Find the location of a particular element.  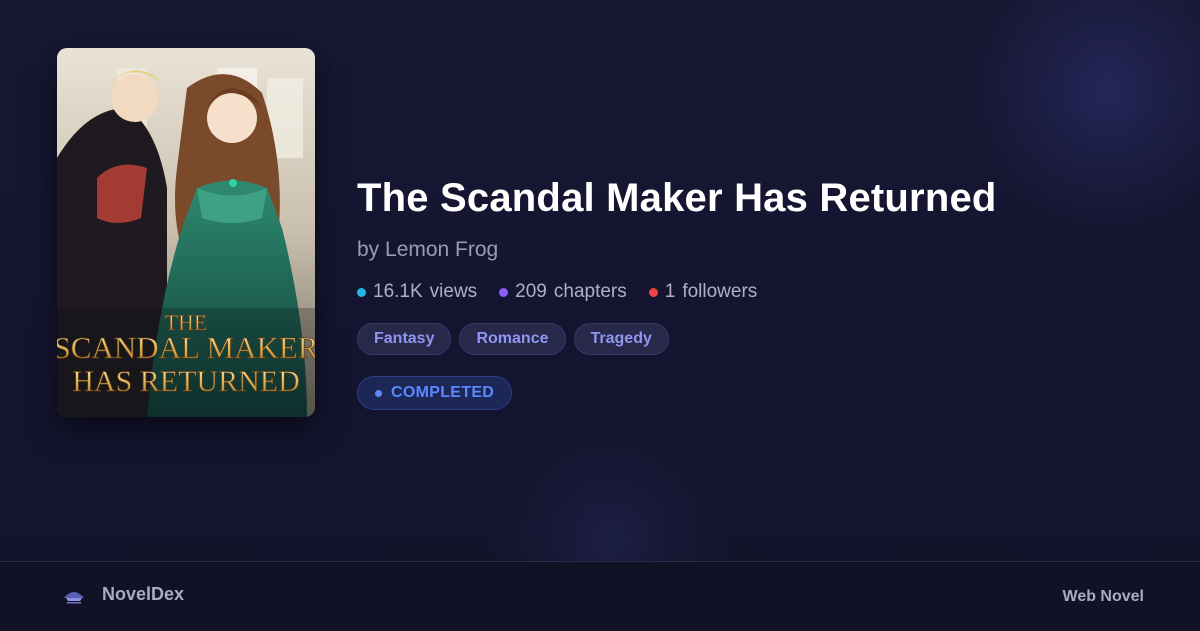

stats-row: 16.1K views 209 chapters 1 followers is located at coordinates (757, 292).